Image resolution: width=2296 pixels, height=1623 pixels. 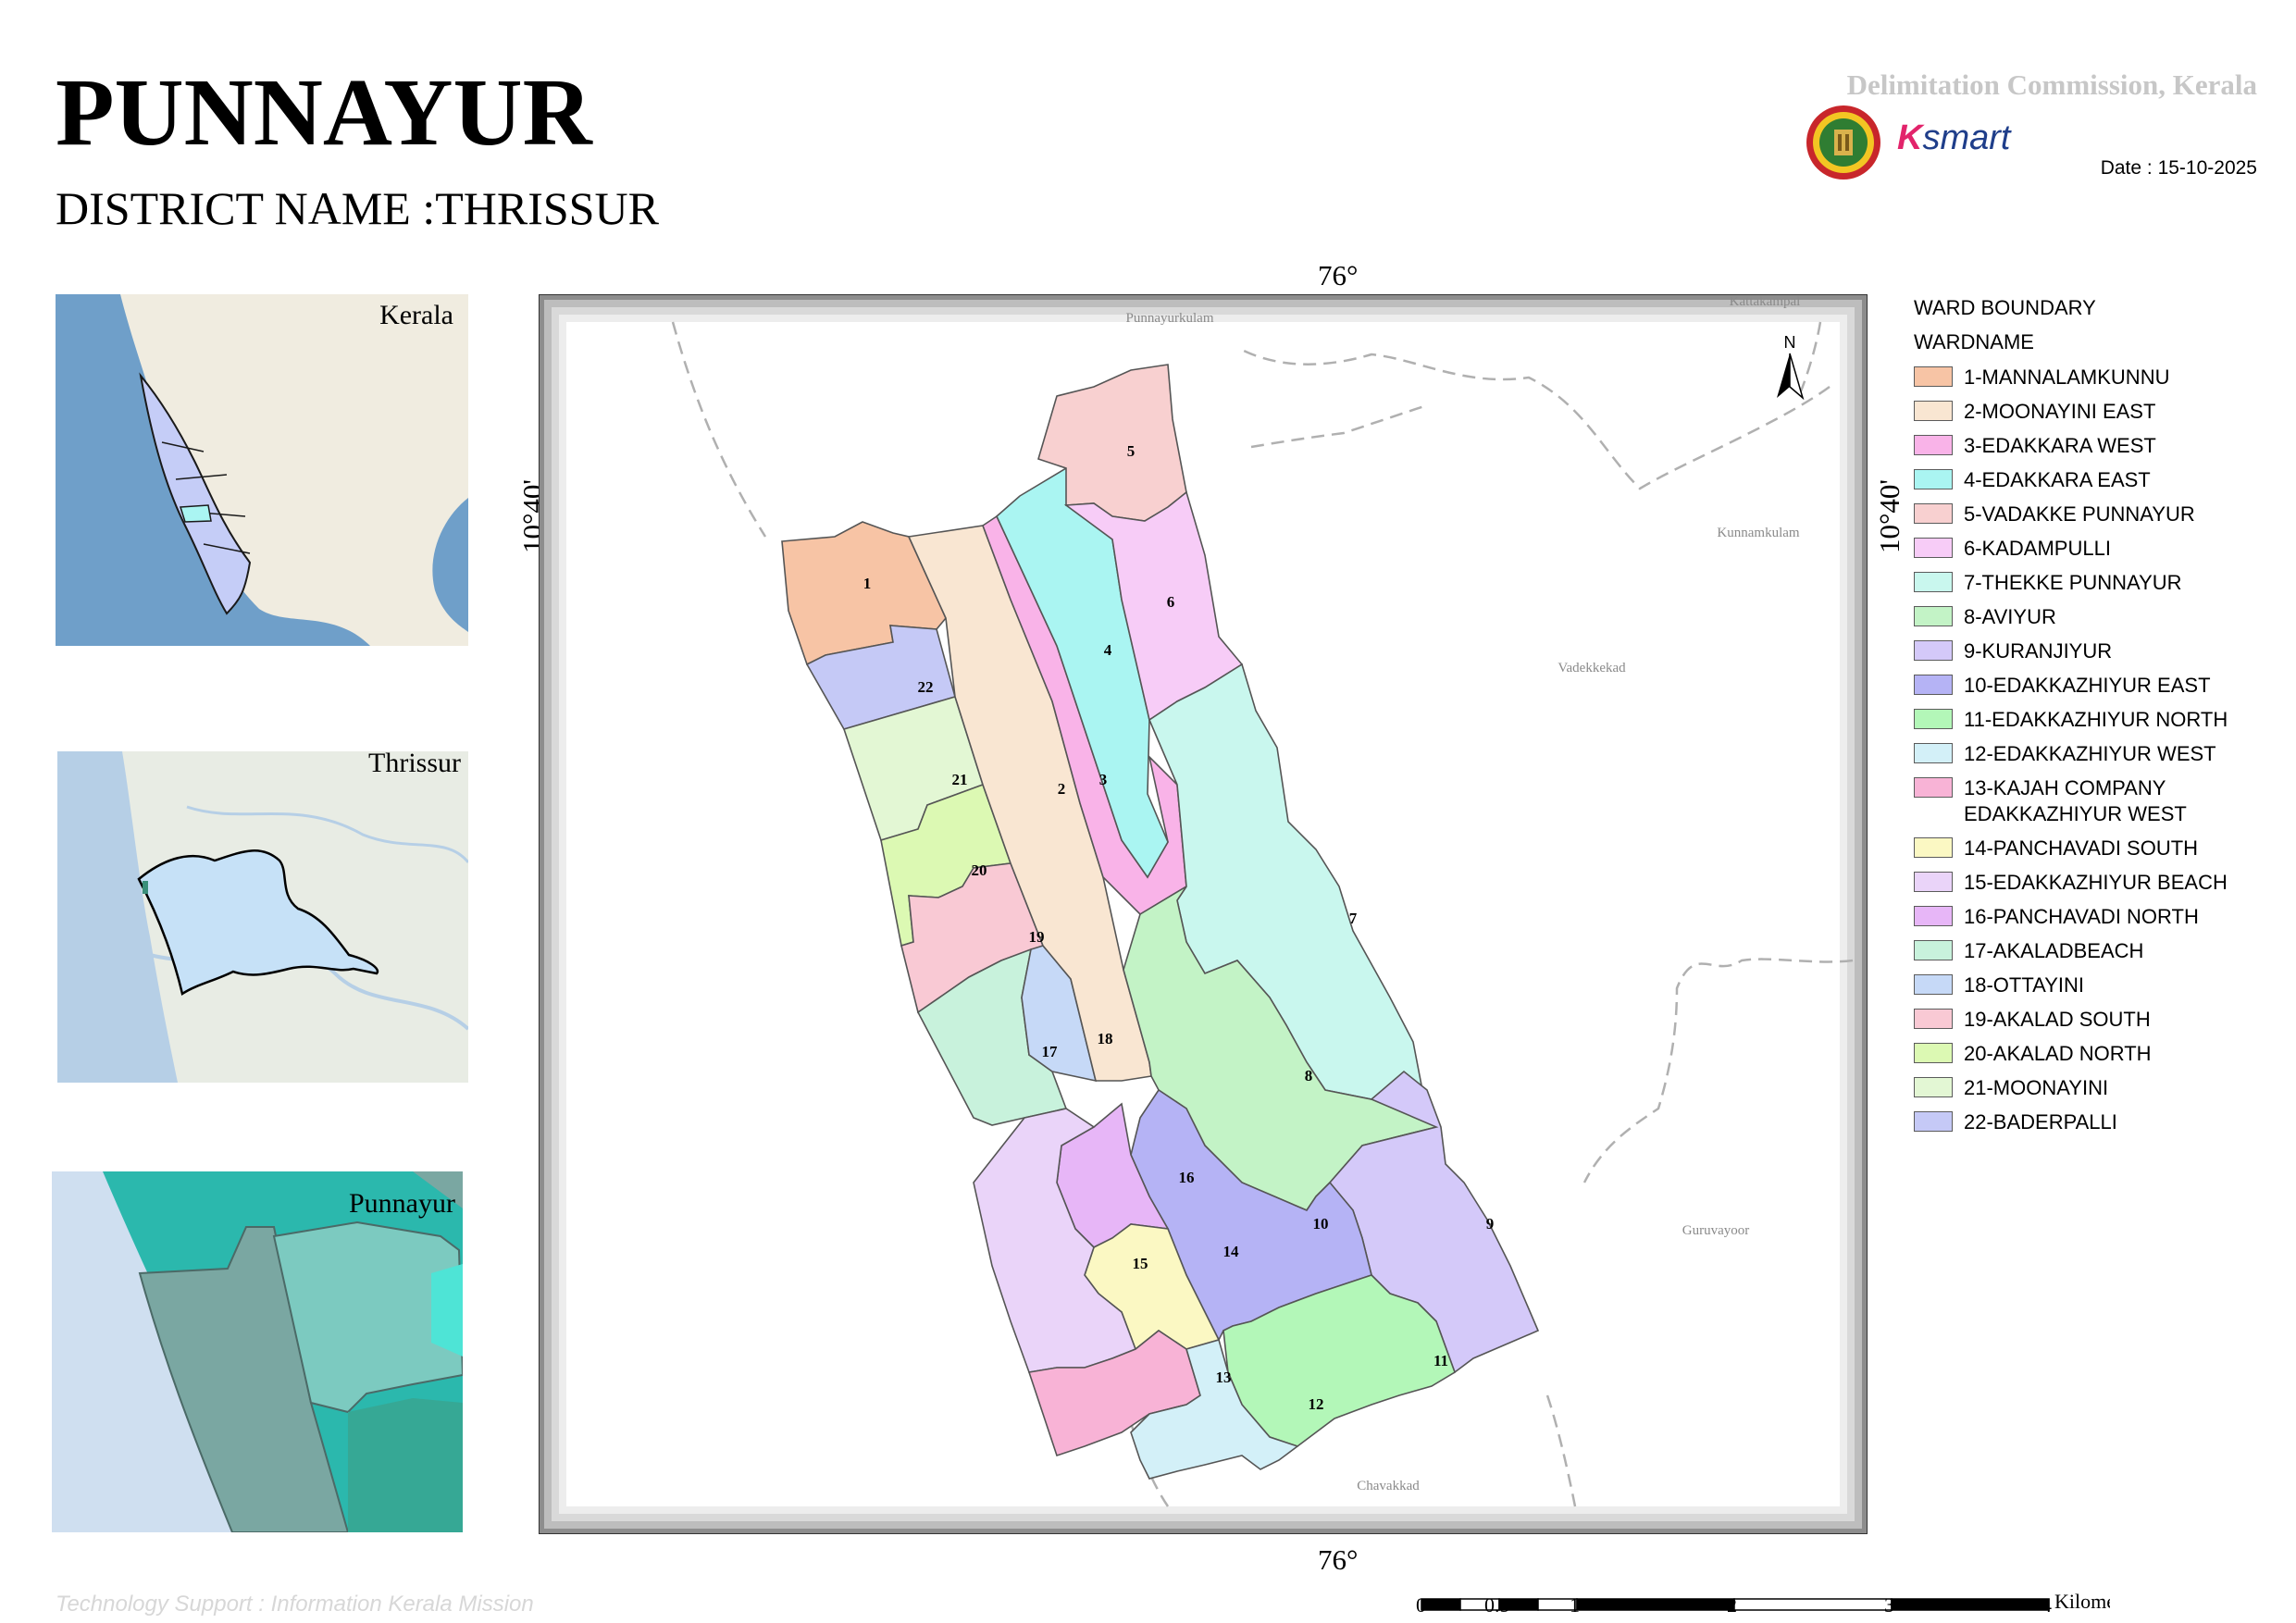 I want to click on place-kunnamkulam: Kunnamkulam, so click(x=1758, y=533).